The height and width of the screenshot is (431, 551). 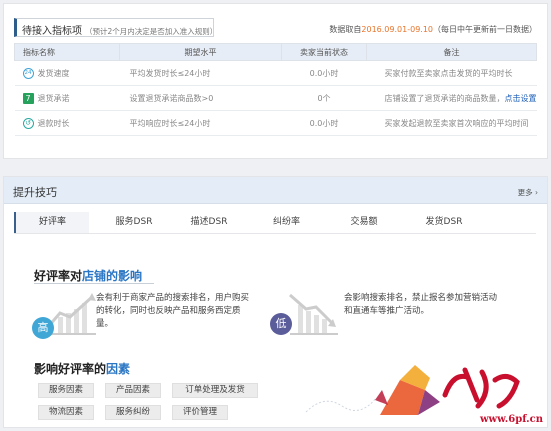 What do you see at coordinates (444, 222) in the screenshot?
I see `tab-shipping-dsr: 发货DSR` at bounding box center [444, 222].